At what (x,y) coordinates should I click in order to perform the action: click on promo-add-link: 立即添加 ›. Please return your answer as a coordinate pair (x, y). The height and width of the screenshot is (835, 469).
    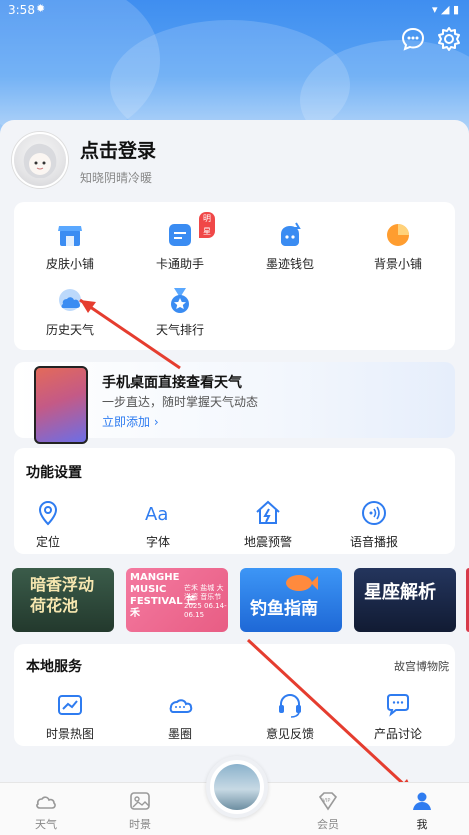
    Looking at the image, I should click on (130, 421).